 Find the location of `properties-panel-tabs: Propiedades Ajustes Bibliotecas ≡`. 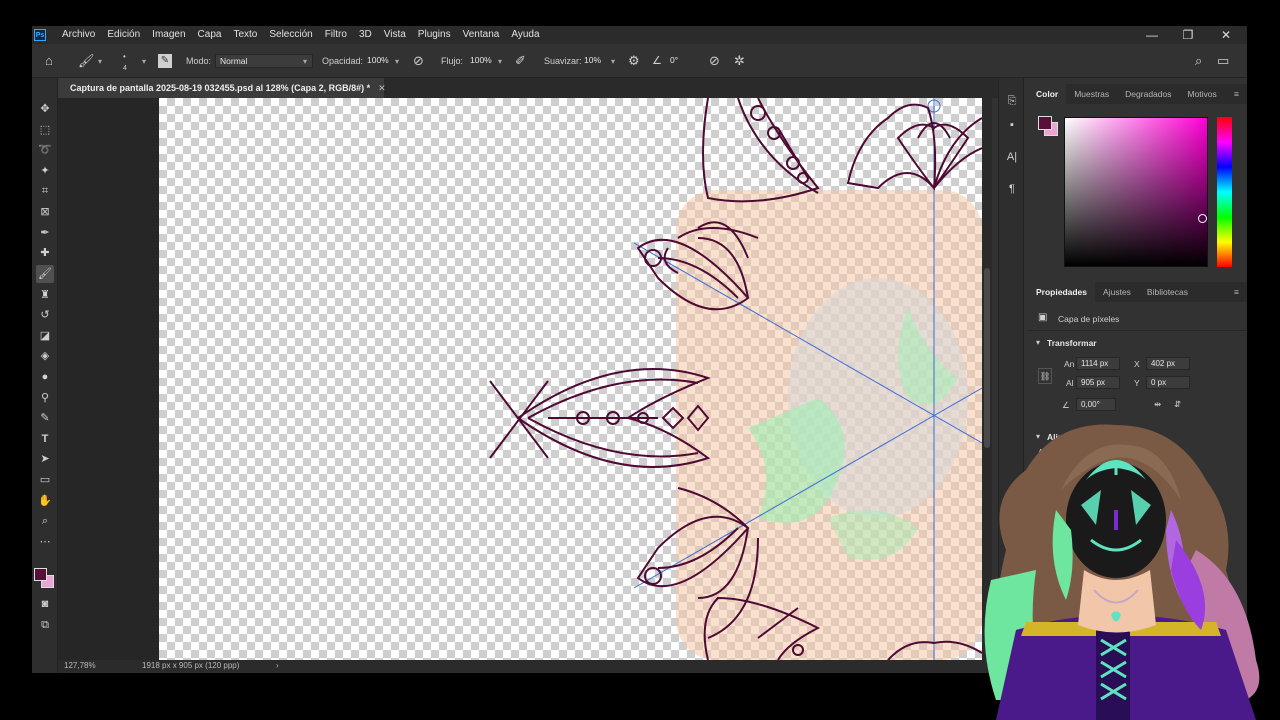

properties-panel-tabs: Propiedades Ajustes Bibliotecas ≡ is located at coordinates (1137, 292).